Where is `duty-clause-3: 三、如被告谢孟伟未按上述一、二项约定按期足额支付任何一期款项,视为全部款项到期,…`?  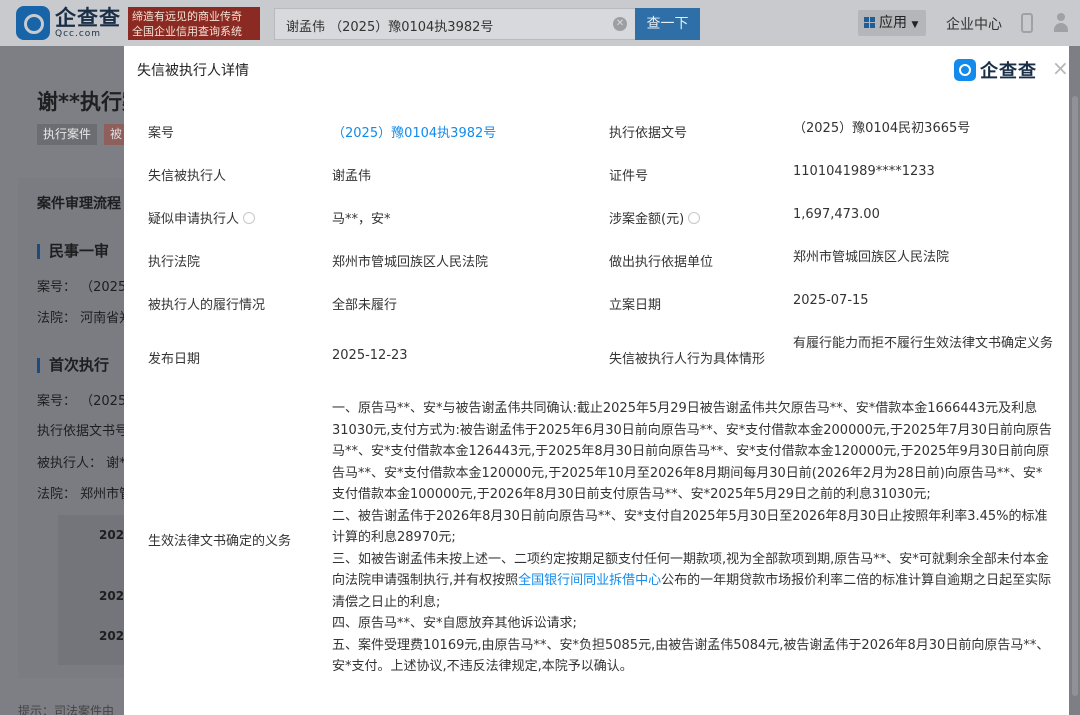 duty-clause-3: 三、如被告谢孟伟未按上述一、二项约定按期足额支付任何一期款项,视为全部款项到期,… is located at coordinates (693, 581).